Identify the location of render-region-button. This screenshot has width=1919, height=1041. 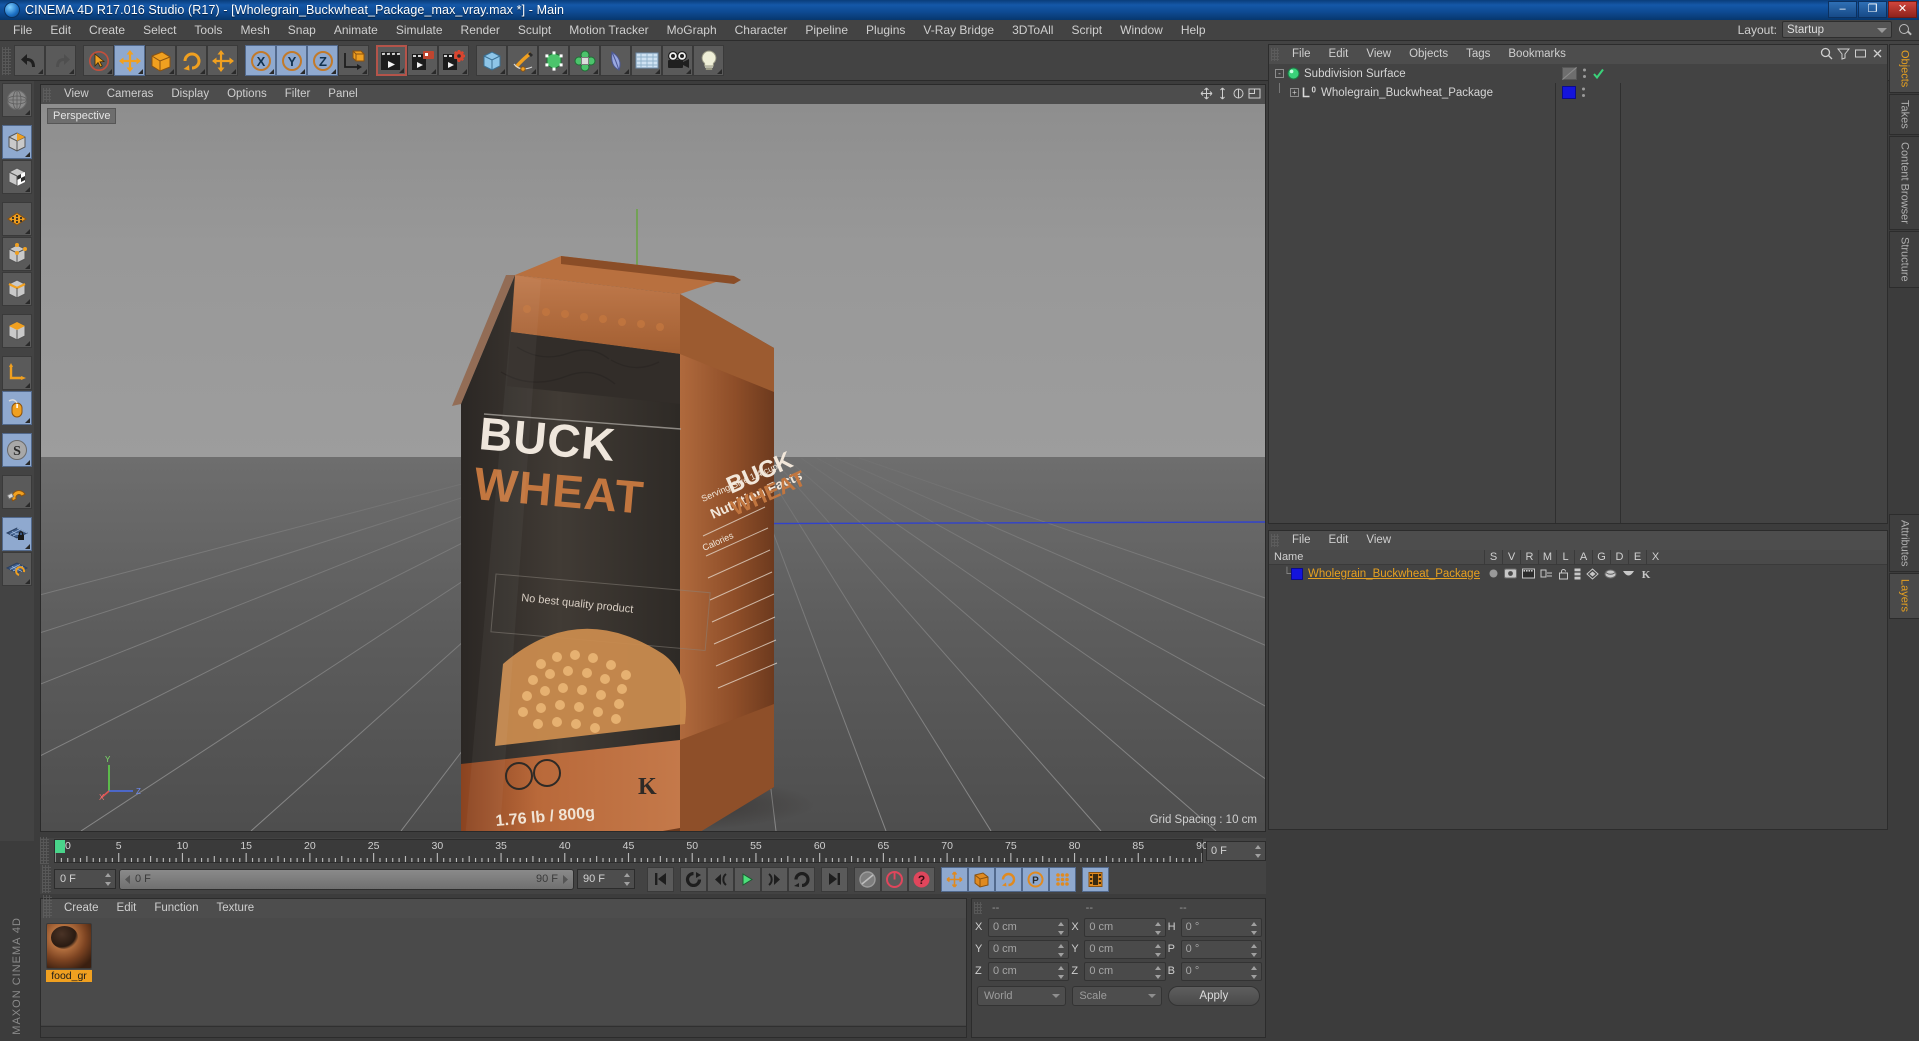
(422, 60).